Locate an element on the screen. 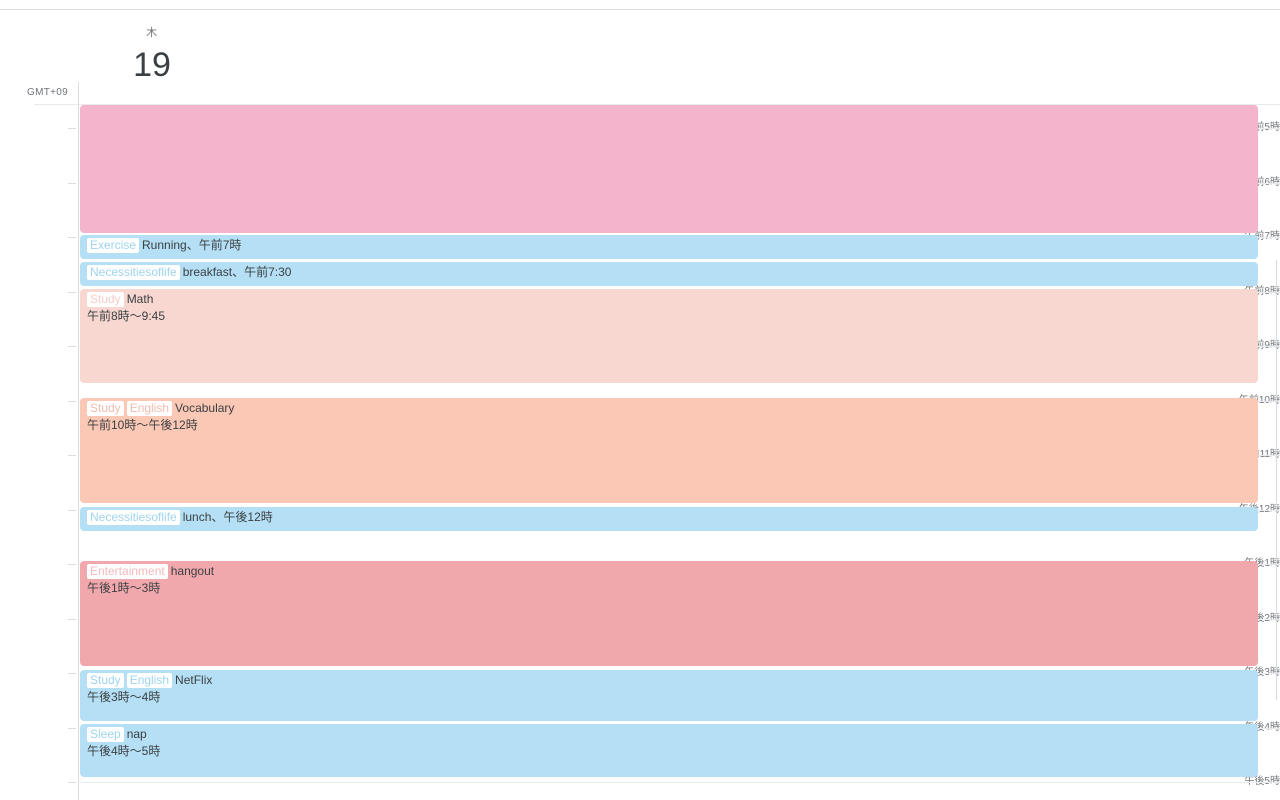 This screenshot has width=1280, height=800. calendar-event: Necessitiesoflife breakfast、午前7:30 is located at coordinates (669, 274).